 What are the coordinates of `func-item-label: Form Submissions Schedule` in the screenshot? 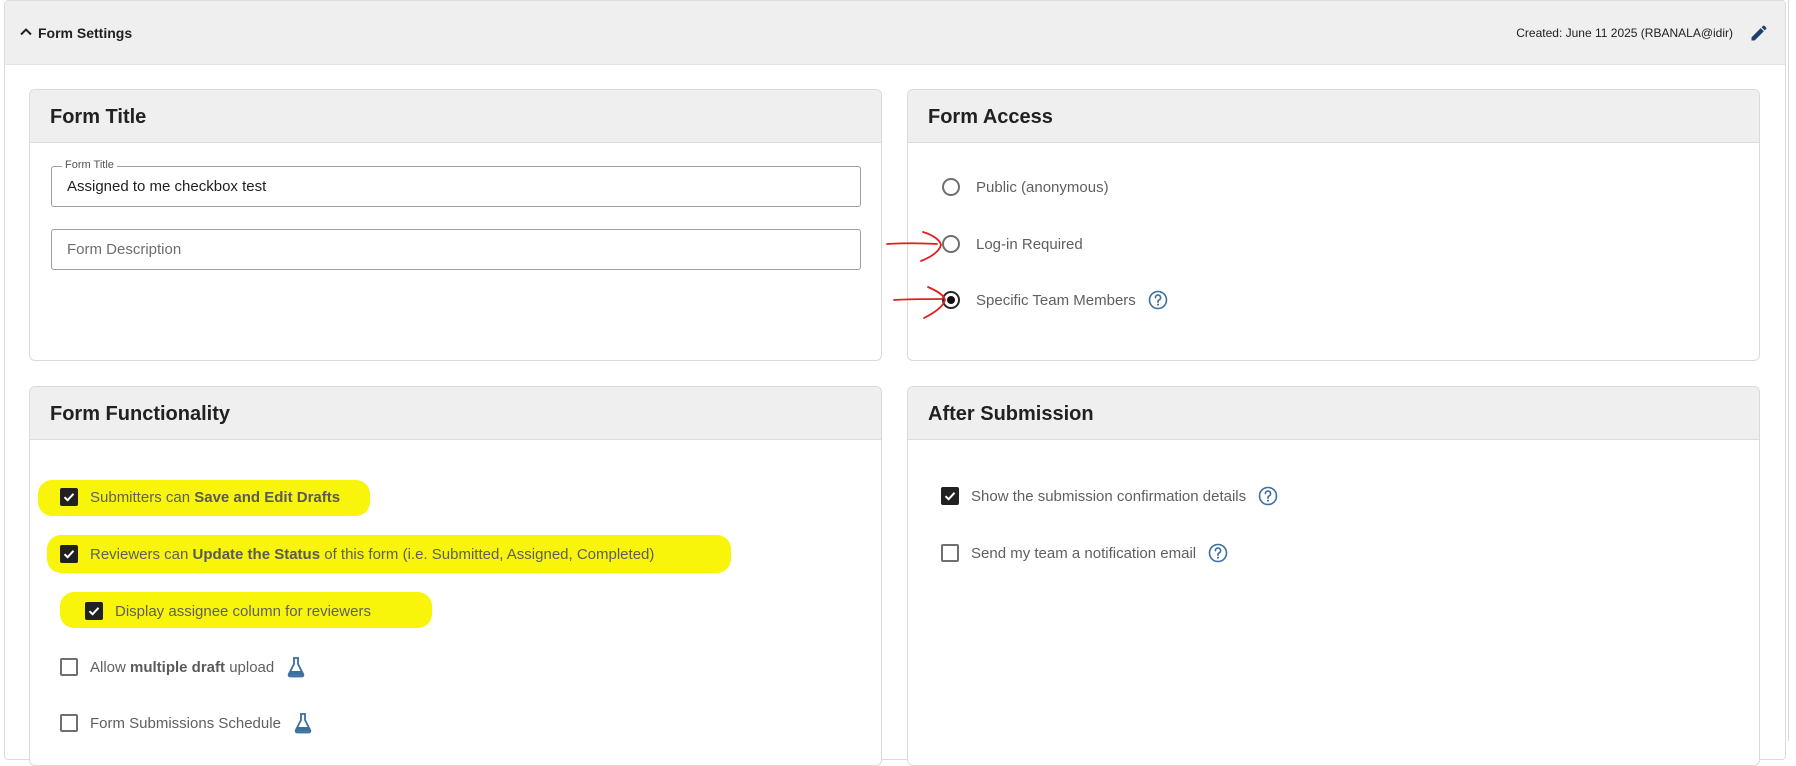 It's located at (185, 723).